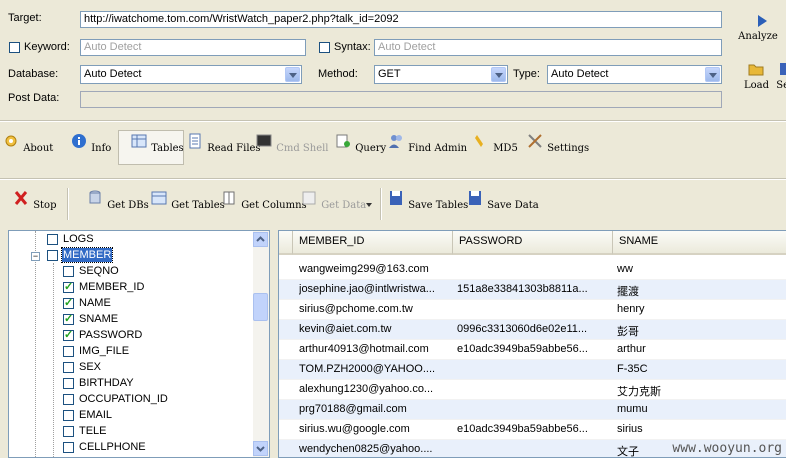  I want to click on scroll-down-button, so click(260, 448).